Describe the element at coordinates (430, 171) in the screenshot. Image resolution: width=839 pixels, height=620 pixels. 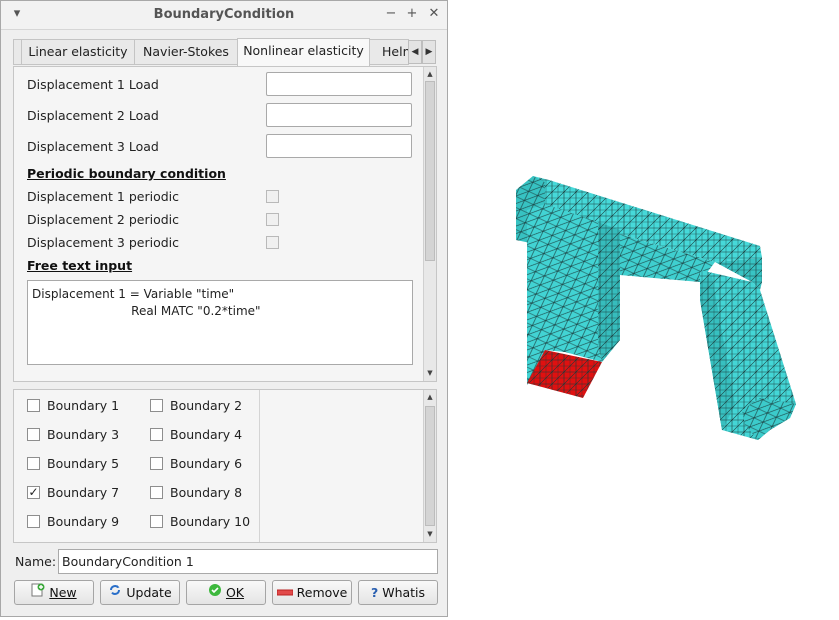
I see `panel-scroll-thumb` at that location.